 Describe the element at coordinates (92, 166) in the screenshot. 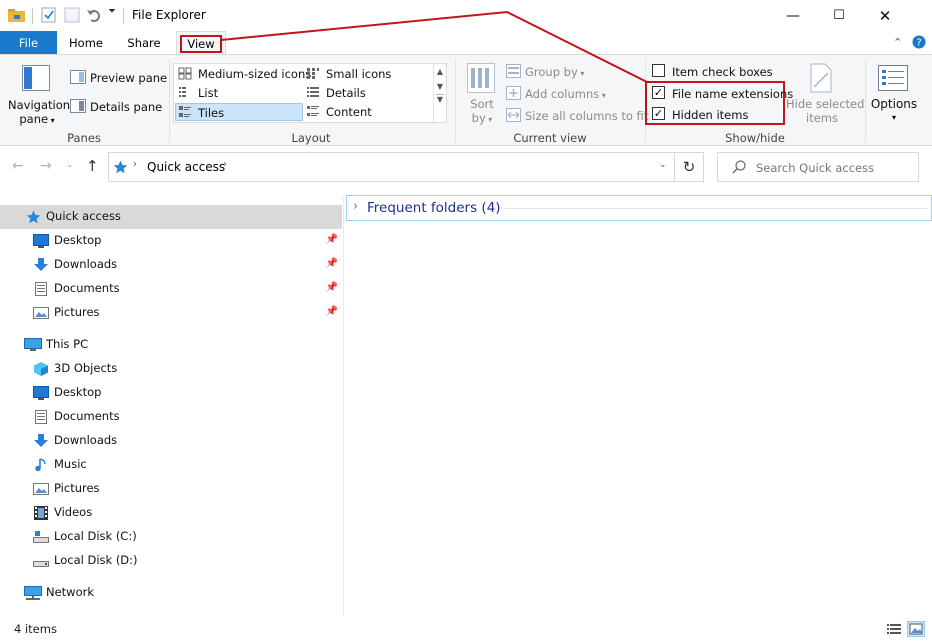

I see `up-button: ↑` at that location.